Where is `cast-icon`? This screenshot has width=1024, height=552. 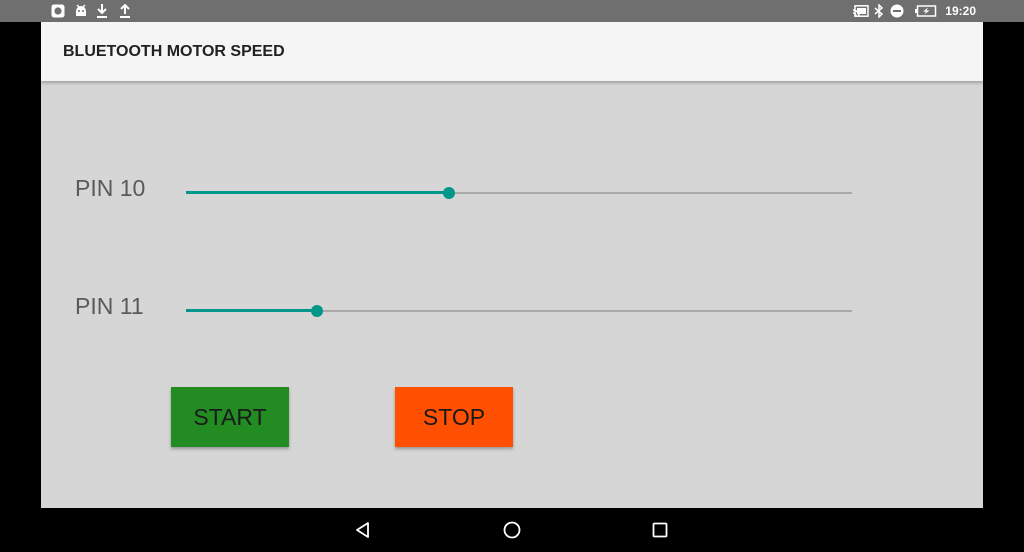 cast-icon is located at coordinates (861, 11).